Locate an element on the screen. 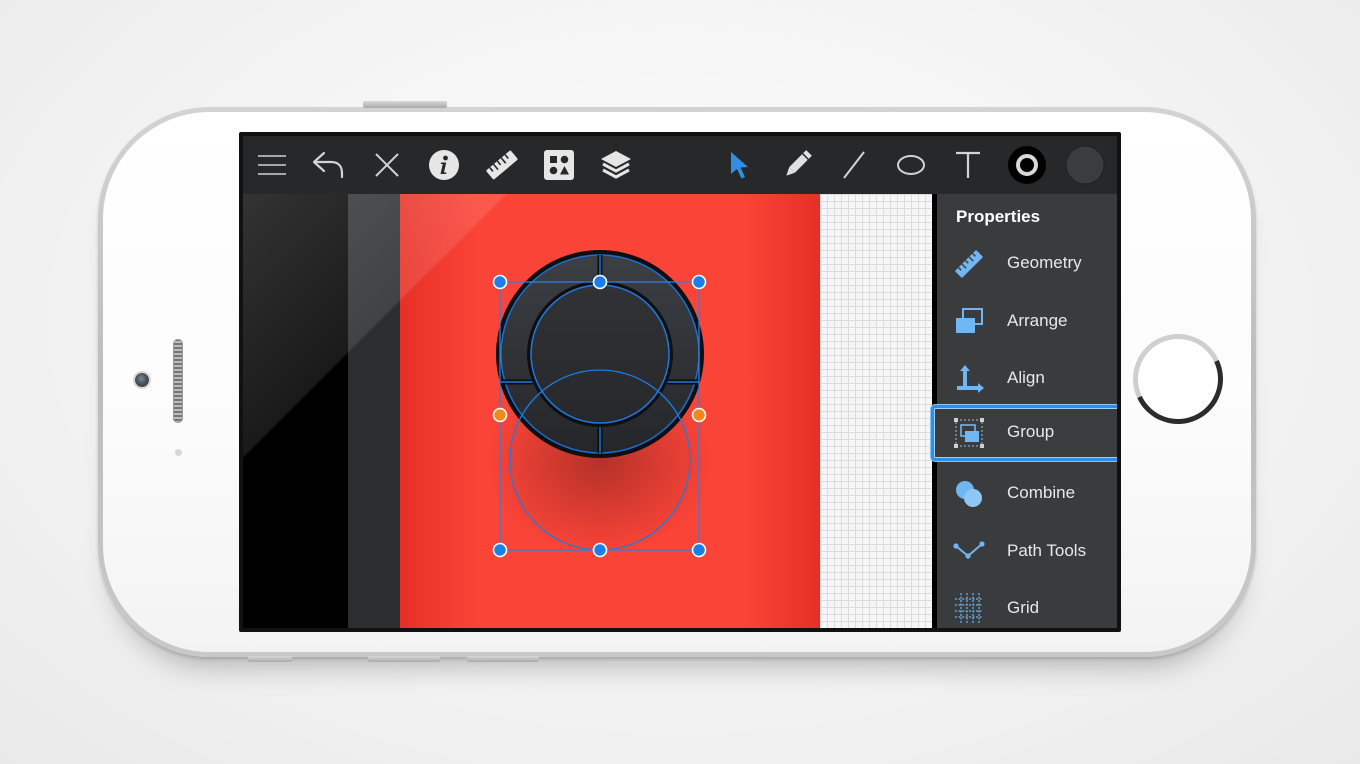 Image resolution: width=1360 pixels, height=764 pixels. front-camera is located at coordinates (142, 380).